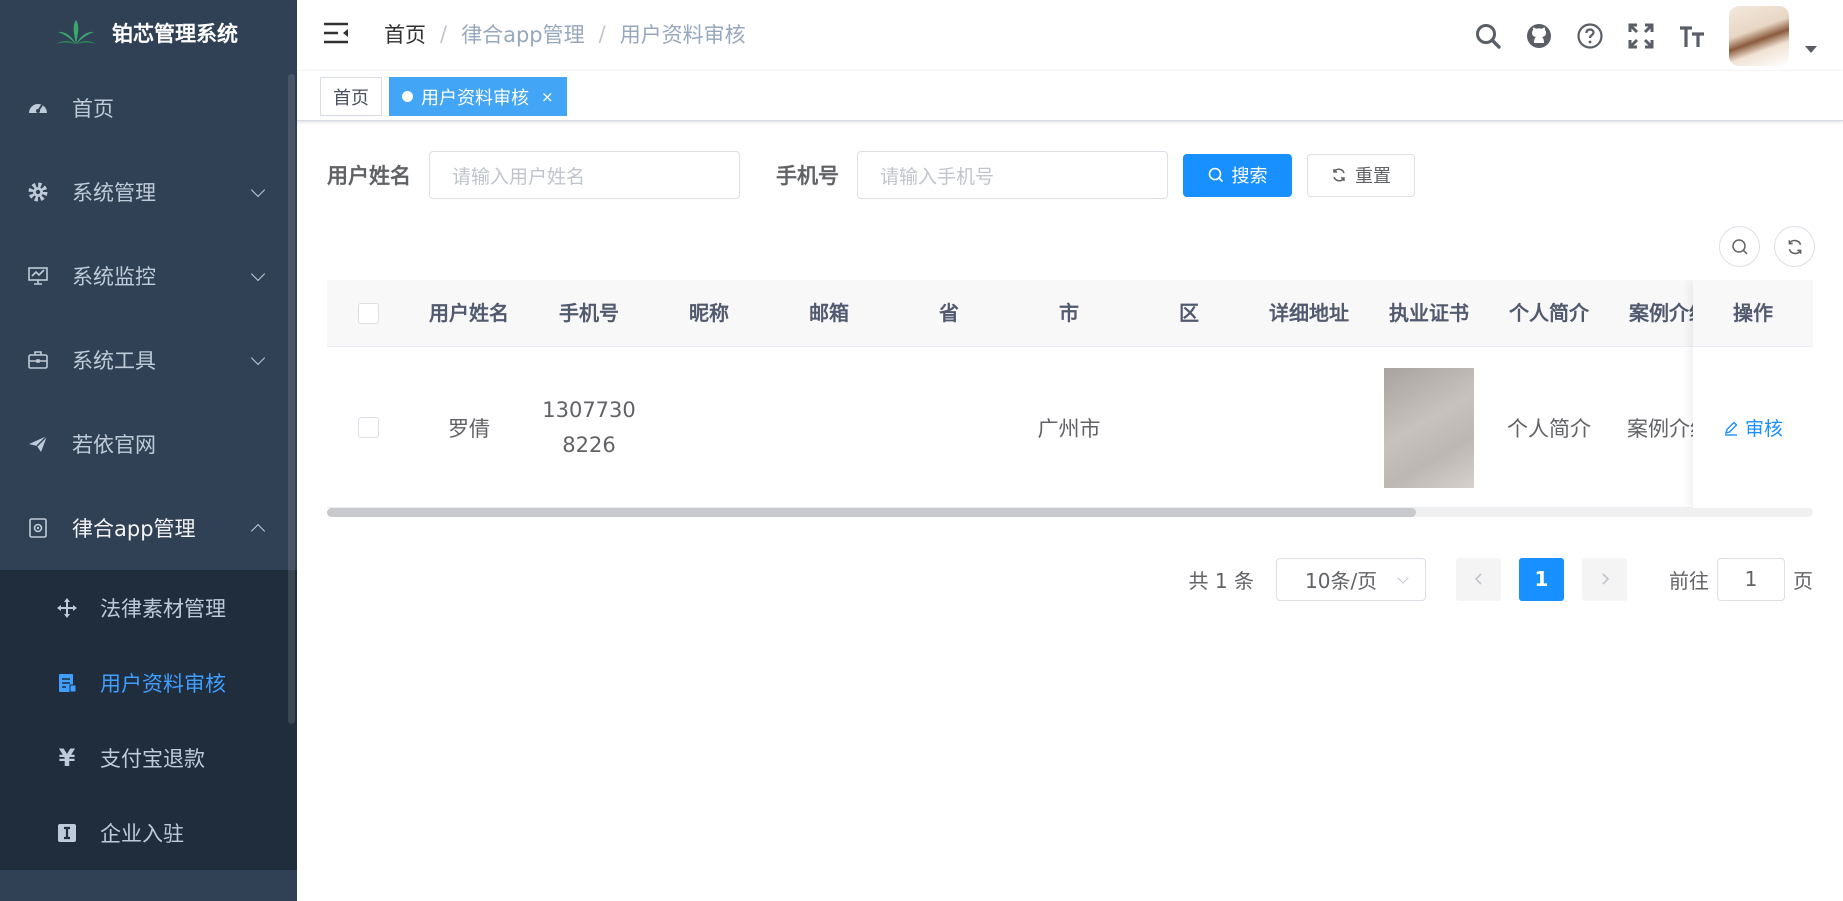 The width and height of the screenshot is (1843, 901). I want to click on refresh-table-button, so click(1794, 246).